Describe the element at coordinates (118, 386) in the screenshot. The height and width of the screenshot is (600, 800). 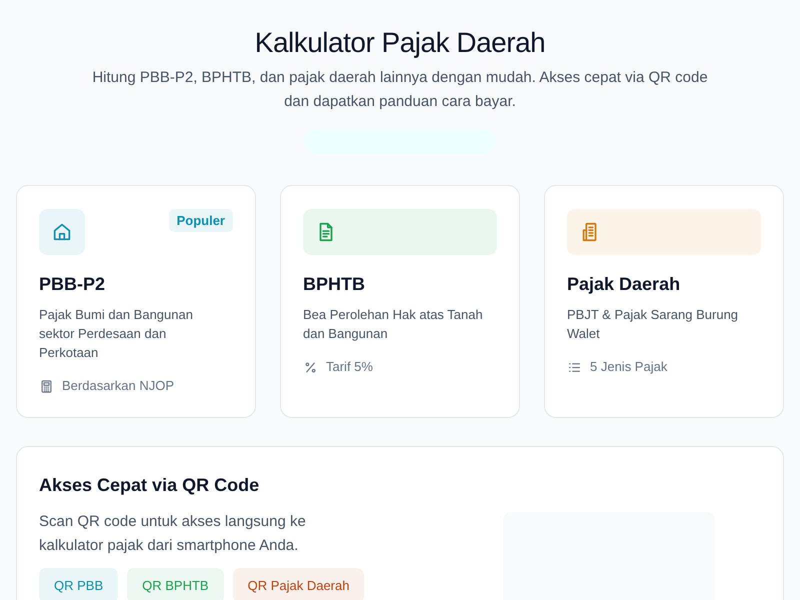
I see `card-note: Berdasarkan NJOP` at that location.